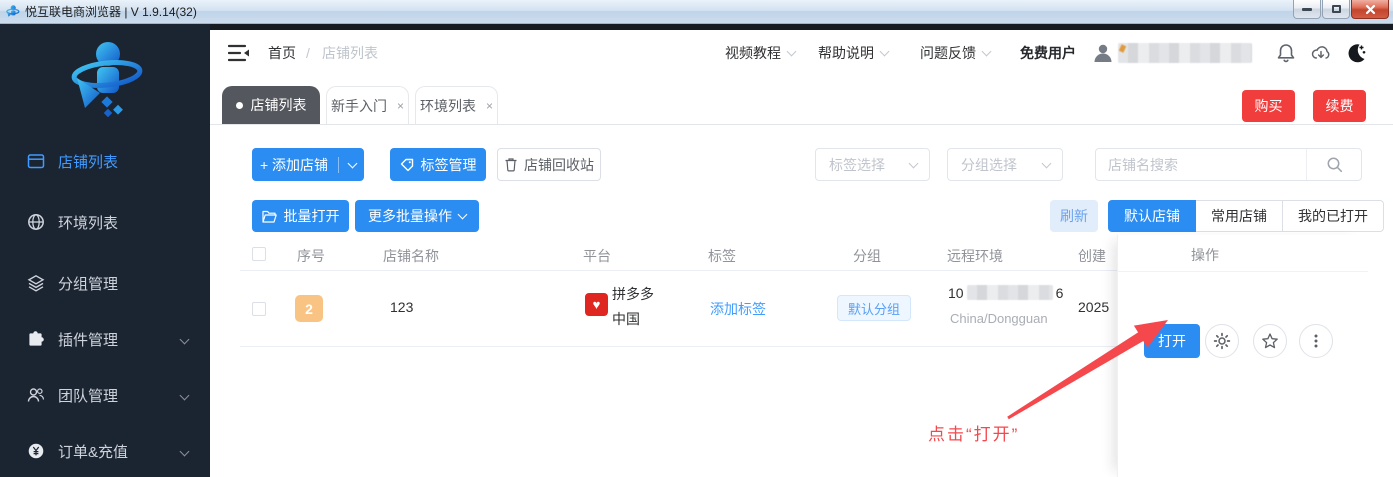  Describe the element at coordinates (974, 434) in the screenshot. I see `annotation-text: 点击“打开”` at that location.